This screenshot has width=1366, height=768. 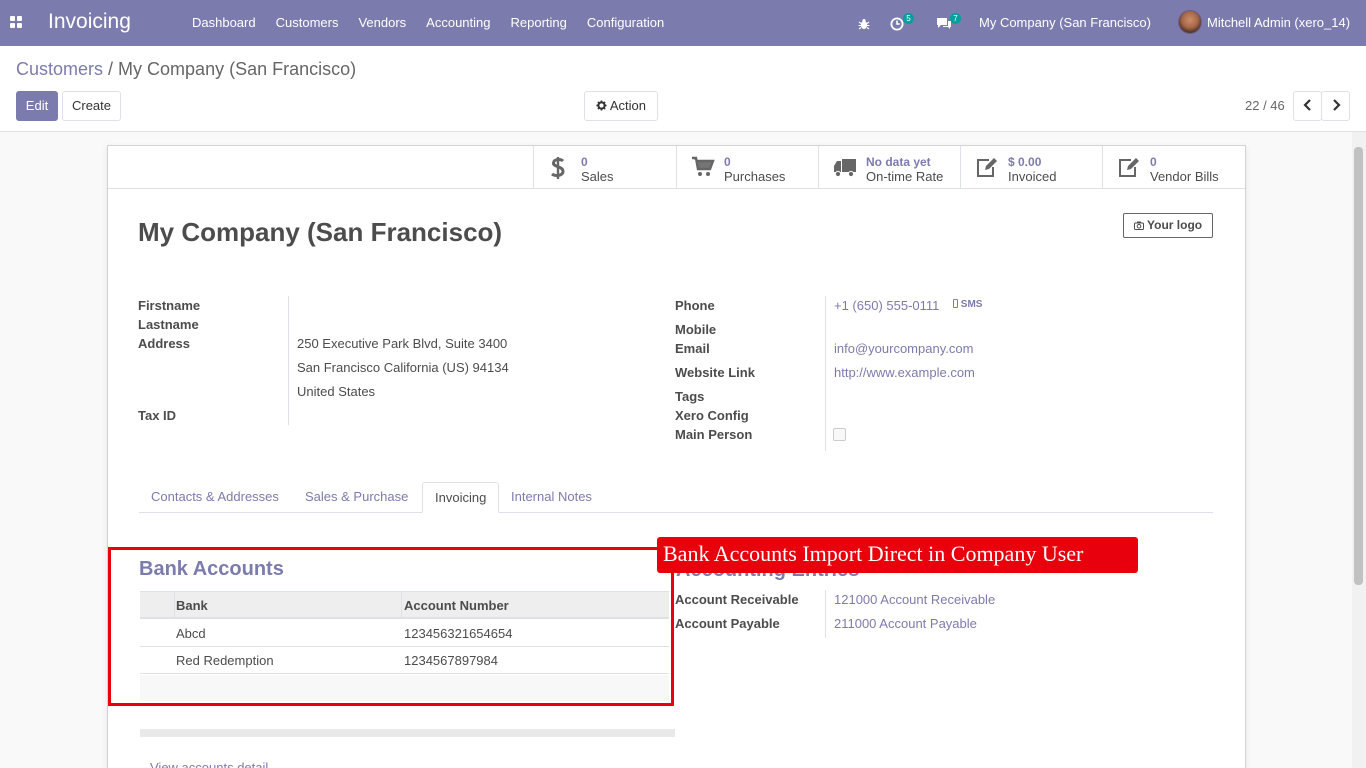 What do you see at coordinates (403, 367) in the screenshot?
I see `address-line2: San Francisco California (US) 94134` at bounding box center [403, 367].